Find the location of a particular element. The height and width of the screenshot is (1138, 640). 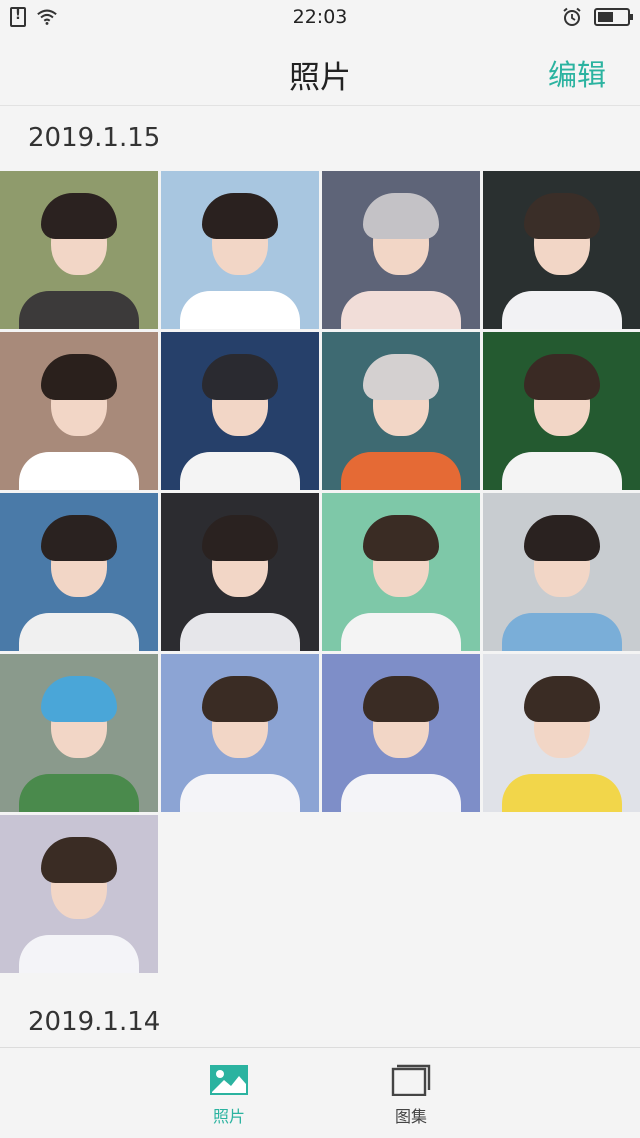

page-title: 照片 is located at coordinates (320, 78).